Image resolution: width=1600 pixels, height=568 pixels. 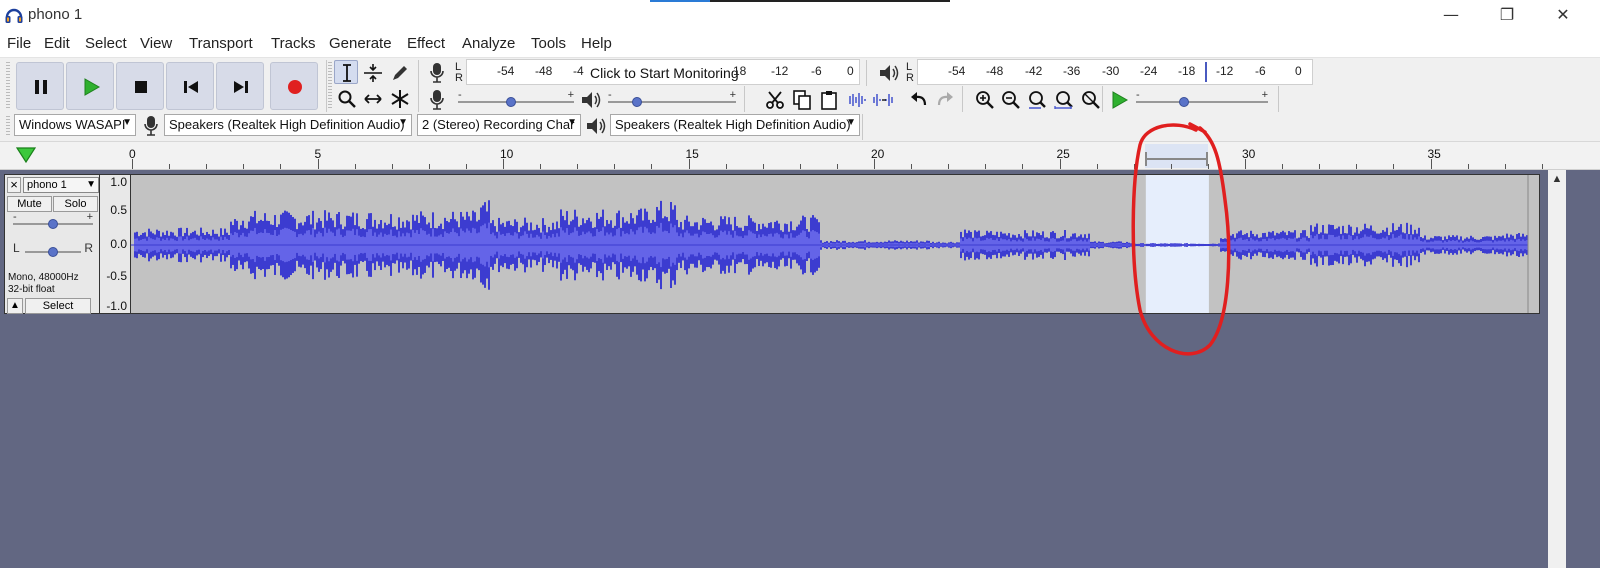 What do you see at coordinates (1264, 95) in the screenshot?
I see `slider-plus-label: +` at bounding box center [1264, 95].